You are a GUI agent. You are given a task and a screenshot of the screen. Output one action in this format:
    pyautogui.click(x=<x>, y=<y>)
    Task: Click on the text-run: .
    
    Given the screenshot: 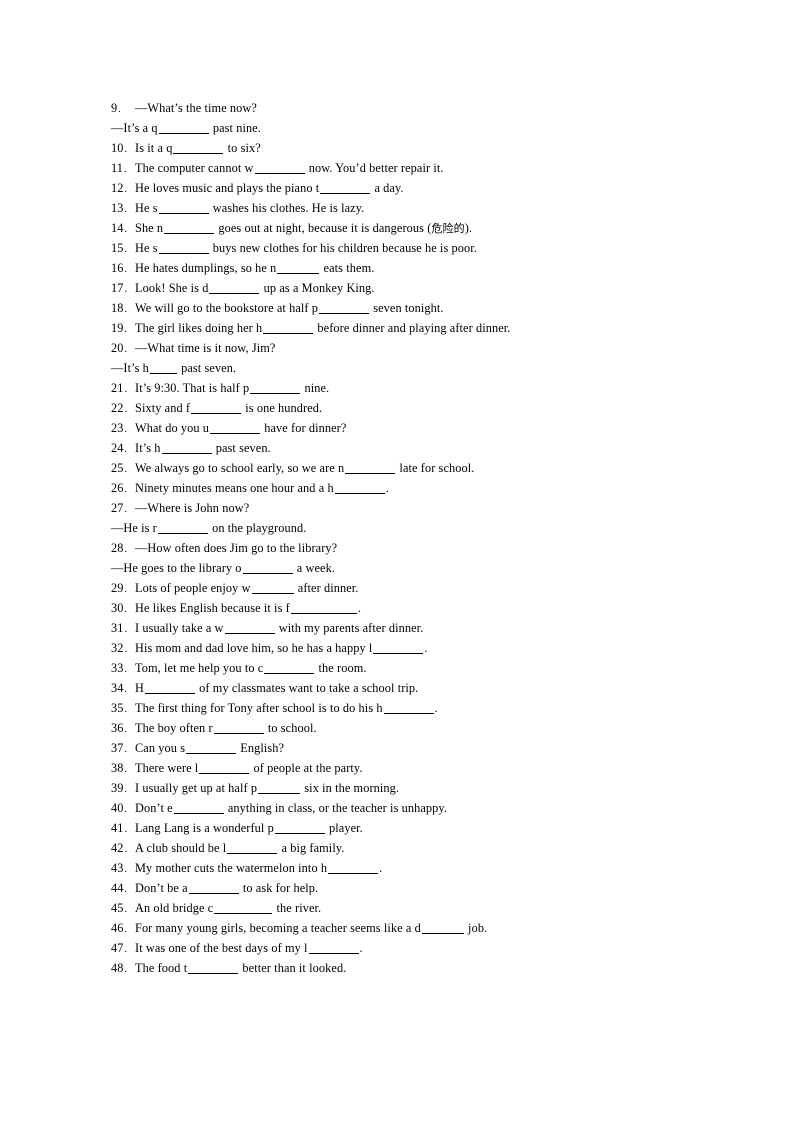 What is the action you would take?
    pyautogui.click(x=361, y=948)
    